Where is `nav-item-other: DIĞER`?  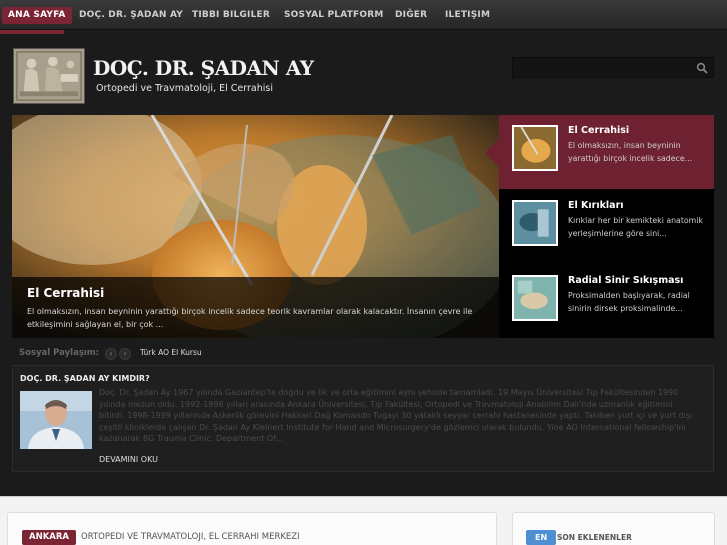 nav-item-other: DIĞER is located at coordinates (411, 15).